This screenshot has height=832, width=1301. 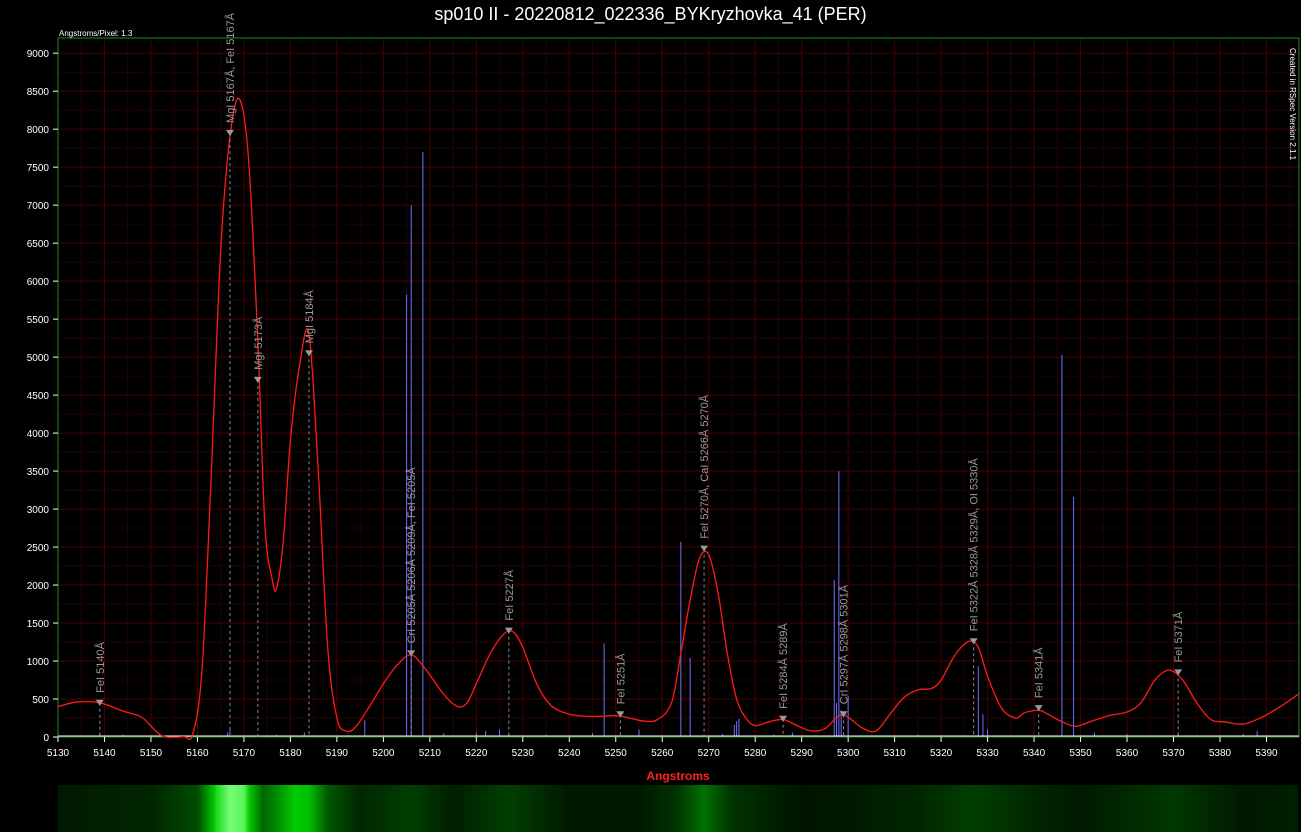 I want to click on marker-label: FeI 5251Å, so click(x=620, y=678).